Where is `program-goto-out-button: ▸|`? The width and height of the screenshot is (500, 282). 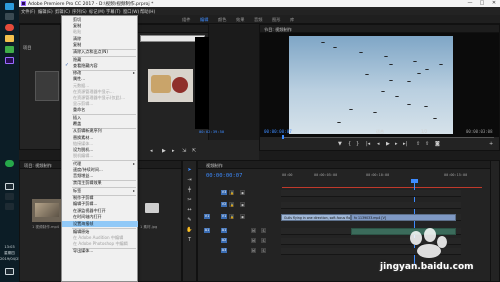
program-goto-out-button: ▸| is located at coordinates (405, 144).